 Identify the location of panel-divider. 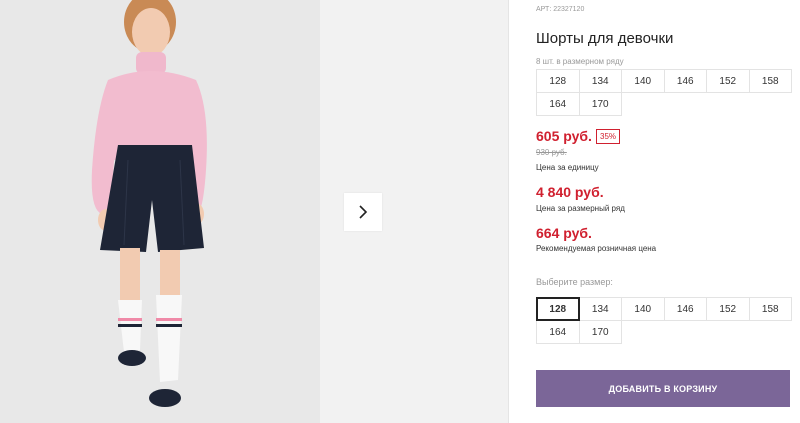
(508, 211).